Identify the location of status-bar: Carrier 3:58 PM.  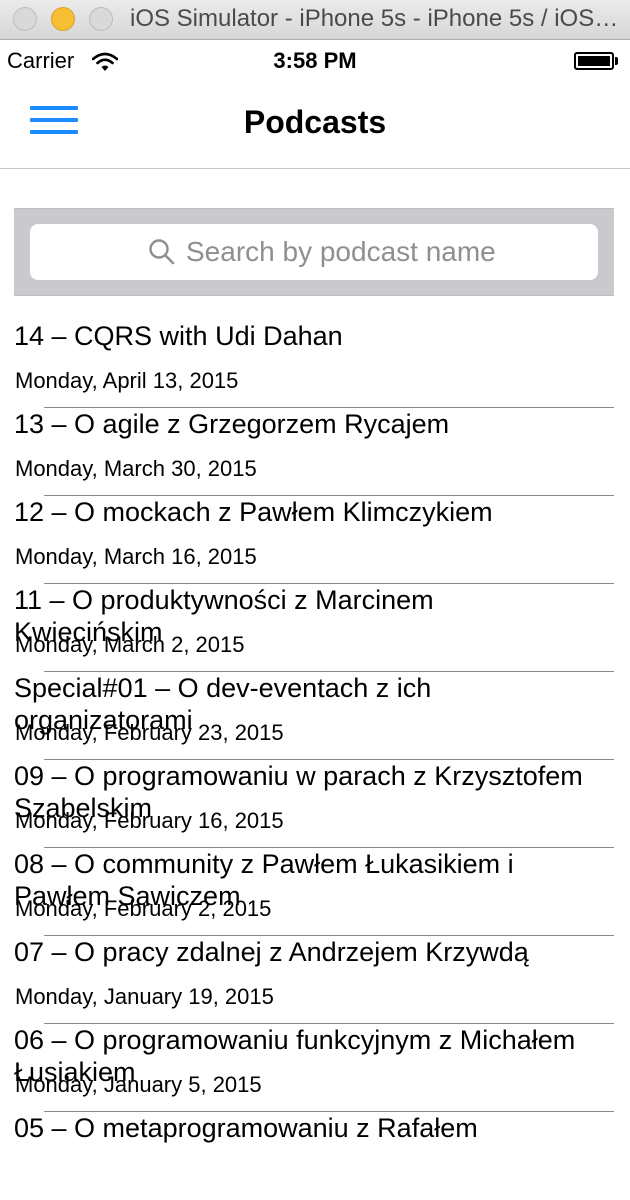
(315, 61).